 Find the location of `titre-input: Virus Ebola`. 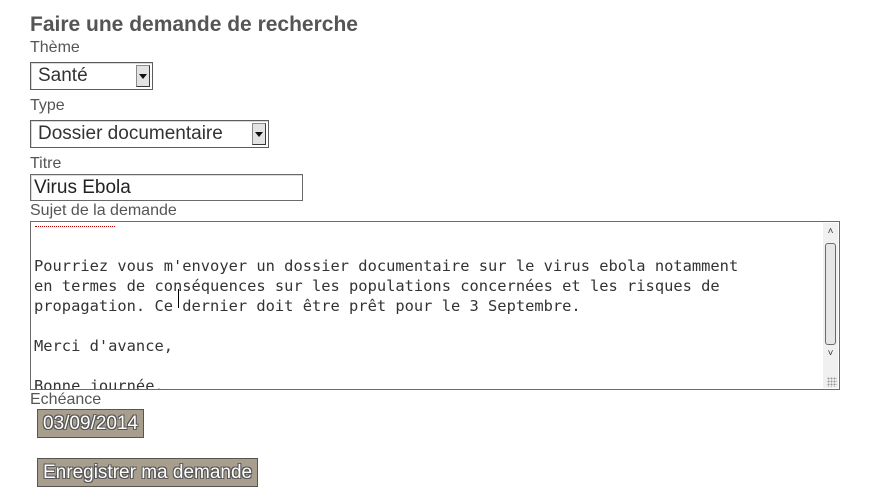

titre-input: Virus Ebola is located at coordinates (166, 187).